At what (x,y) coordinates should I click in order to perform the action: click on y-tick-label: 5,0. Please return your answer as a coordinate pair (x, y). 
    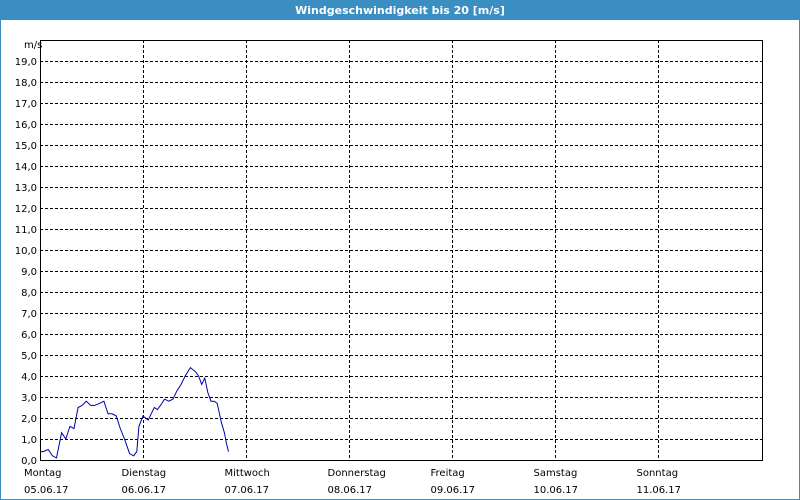
    Looking at the image, I should click on (29, 356).